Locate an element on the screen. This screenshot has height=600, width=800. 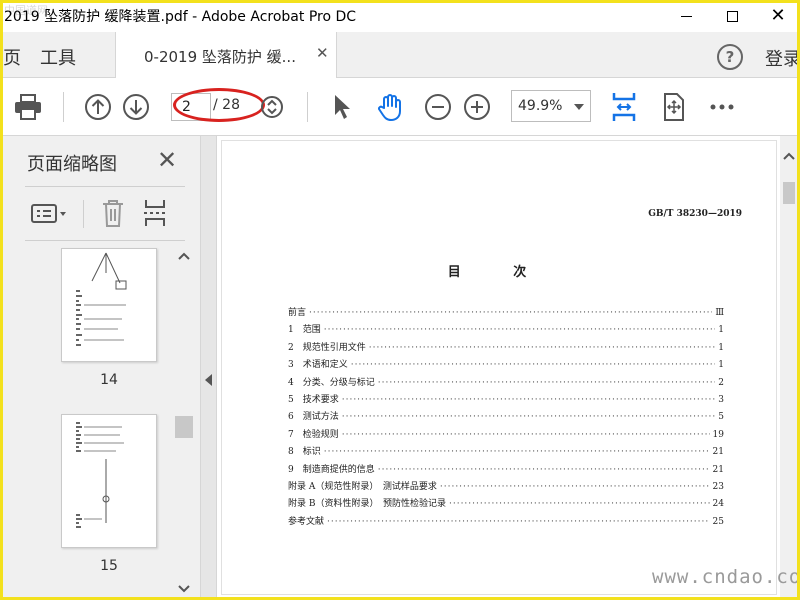
hand-tool-button is located at coordinates (390, 107).